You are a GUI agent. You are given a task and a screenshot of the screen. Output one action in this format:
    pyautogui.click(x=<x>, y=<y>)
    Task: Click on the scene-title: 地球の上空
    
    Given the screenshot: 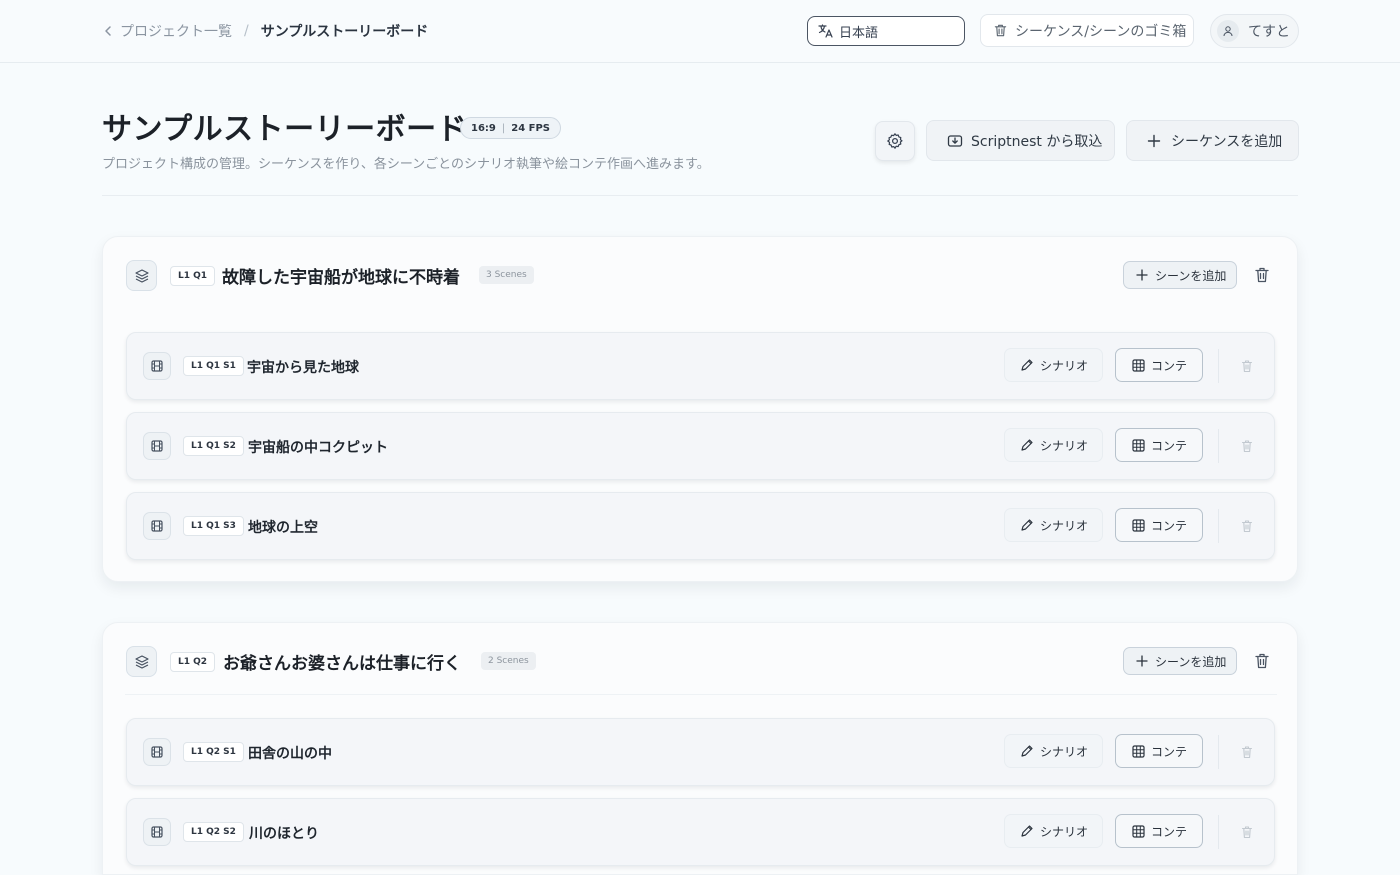 What is the action you would take?
    pyautogui.click(x=283, y=527)
    